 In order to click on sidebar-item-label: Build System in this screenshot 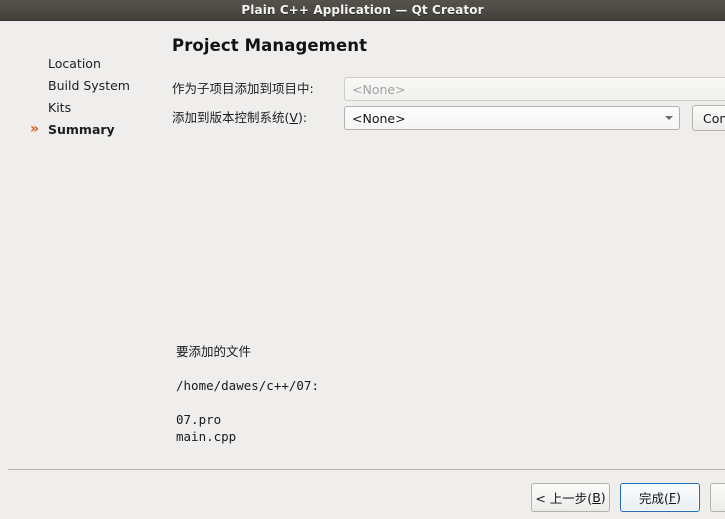, I will do `click(89, 85)`.